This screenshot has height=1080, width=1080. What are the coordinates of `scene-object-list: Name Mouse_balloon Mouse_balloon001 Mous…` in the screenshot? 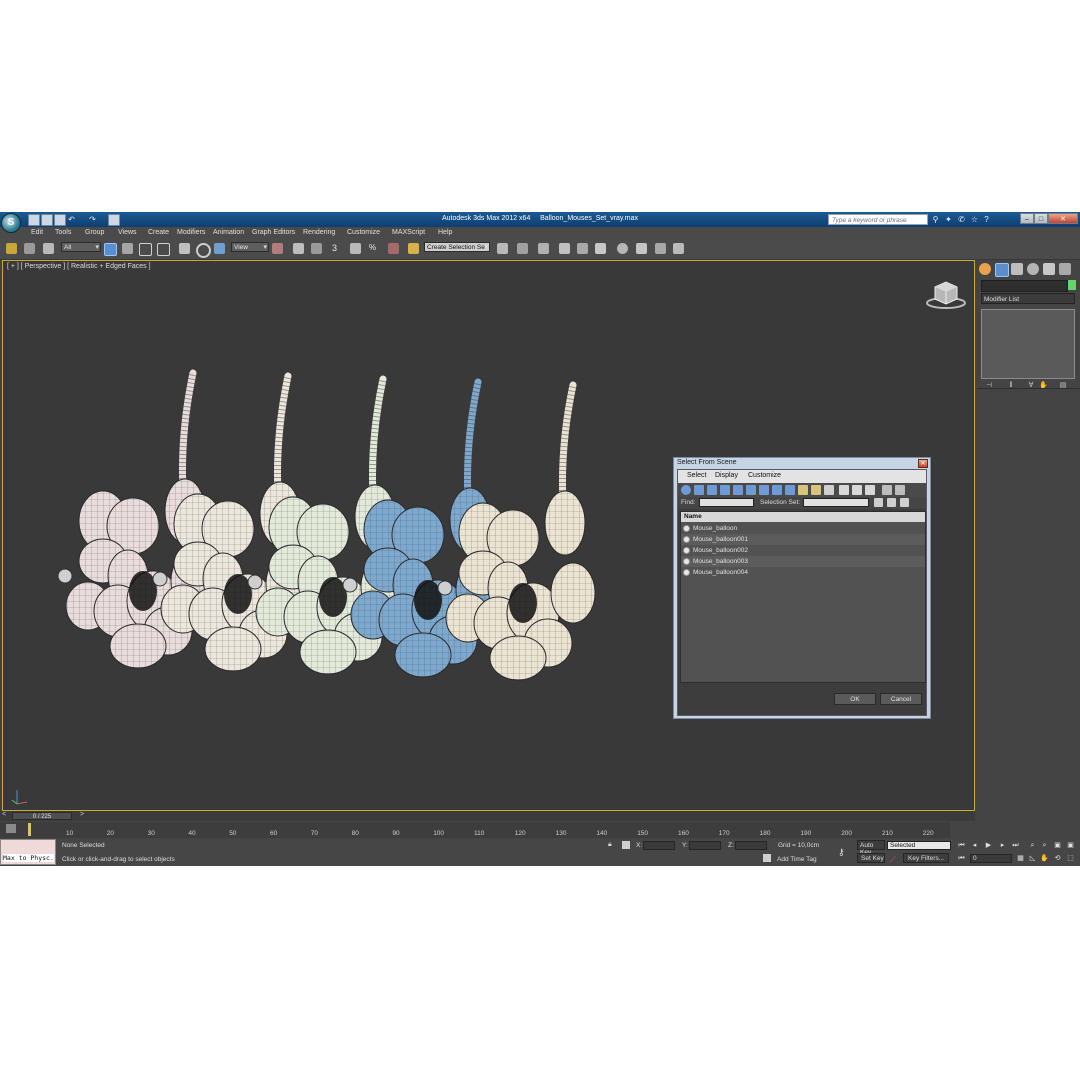 It's located at (803, 597).